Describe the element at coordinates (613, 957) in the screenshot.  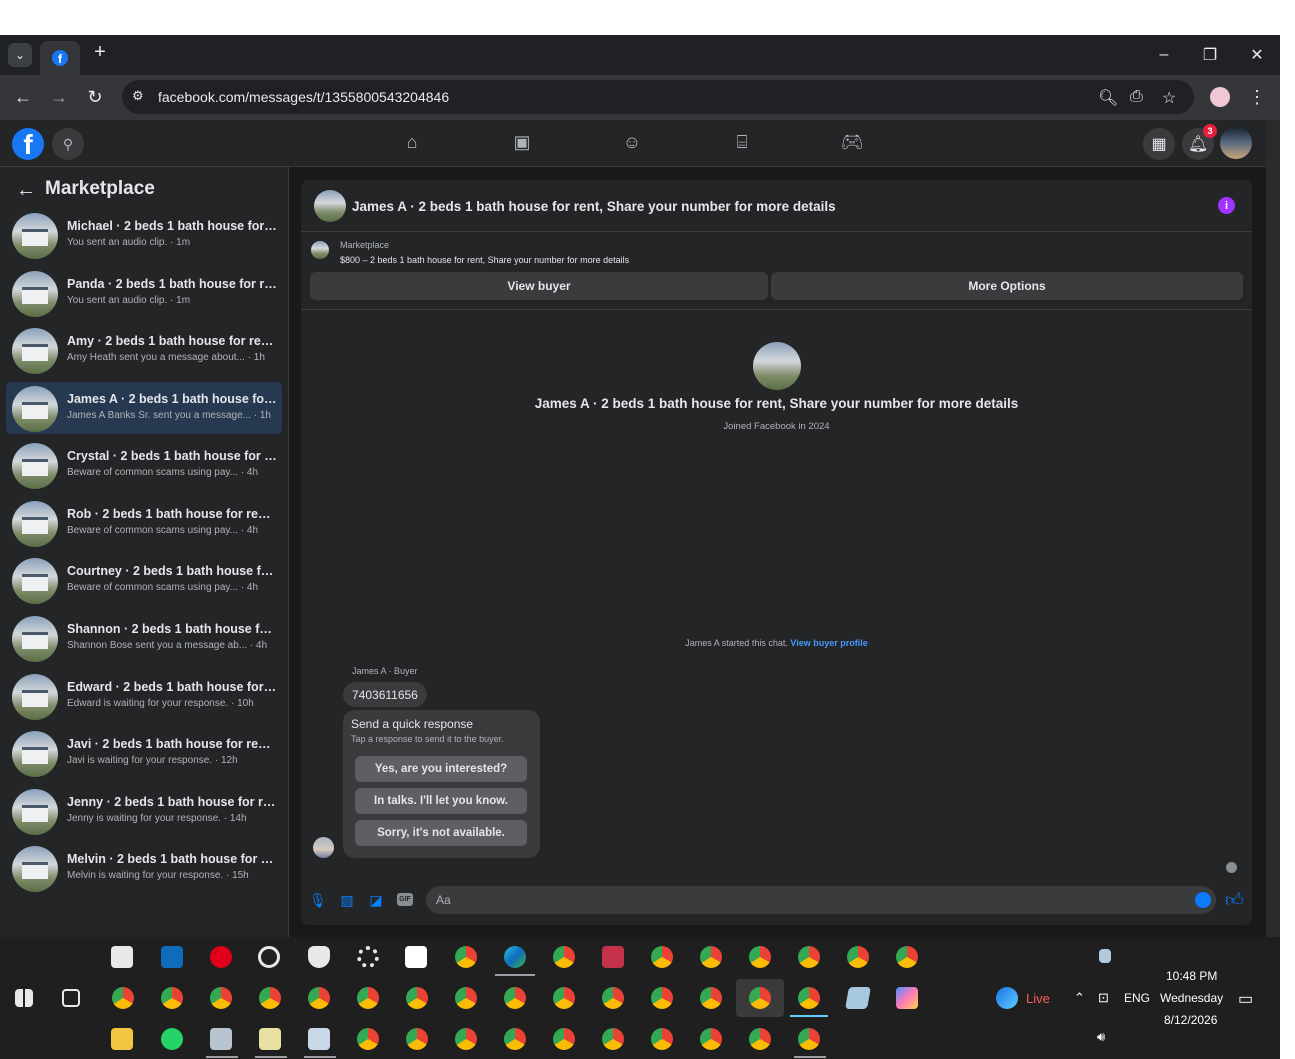
I see `snipping-tool-icon` at that location.